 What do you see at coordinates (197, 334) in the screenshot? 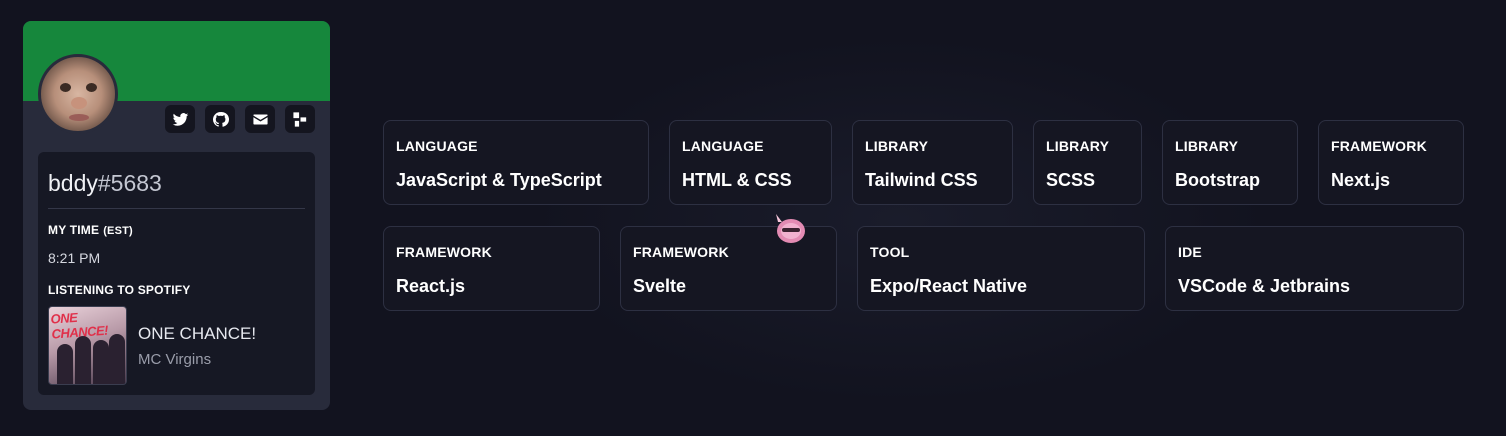
I see `track-title: ONE CHANCE!` at bounding box center [197, 334].